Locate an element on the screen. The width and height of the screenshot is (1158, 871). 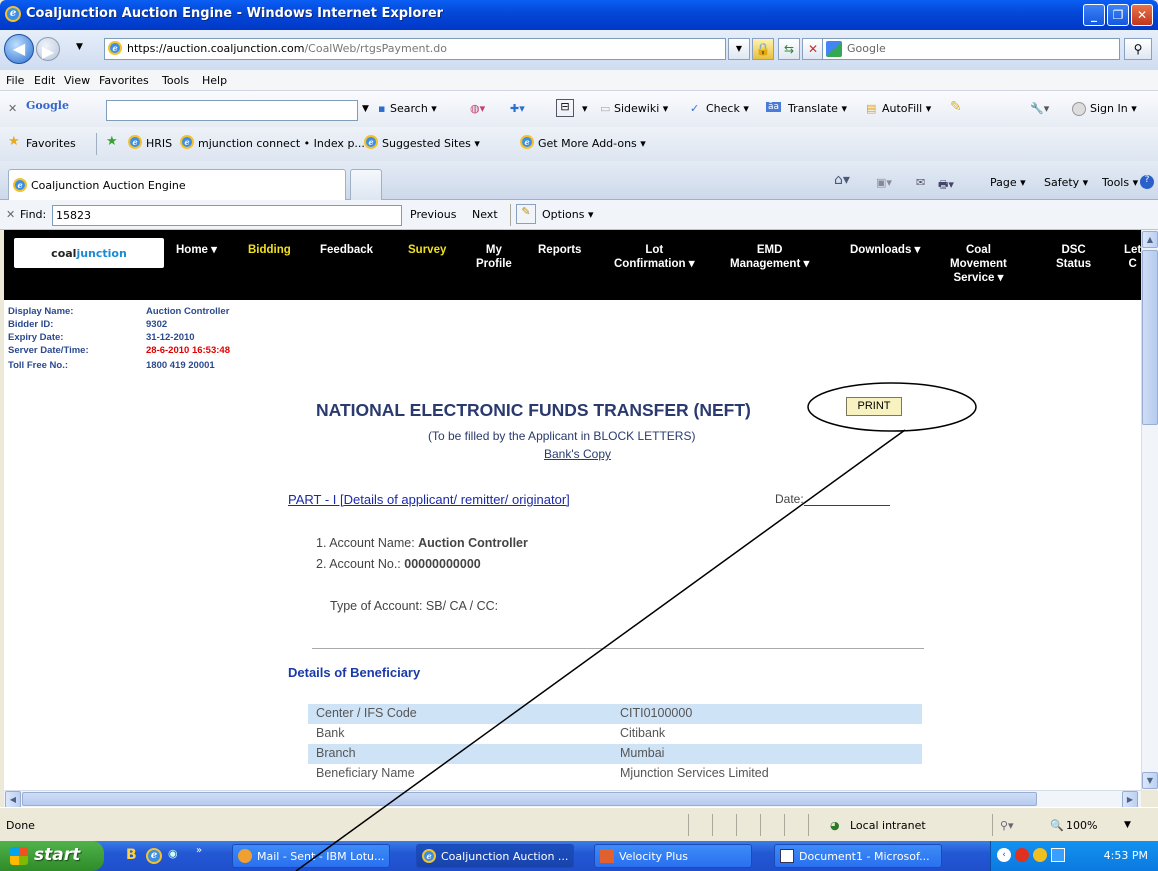
nav-truncated: Let C is located at coordinates (1132, 257).